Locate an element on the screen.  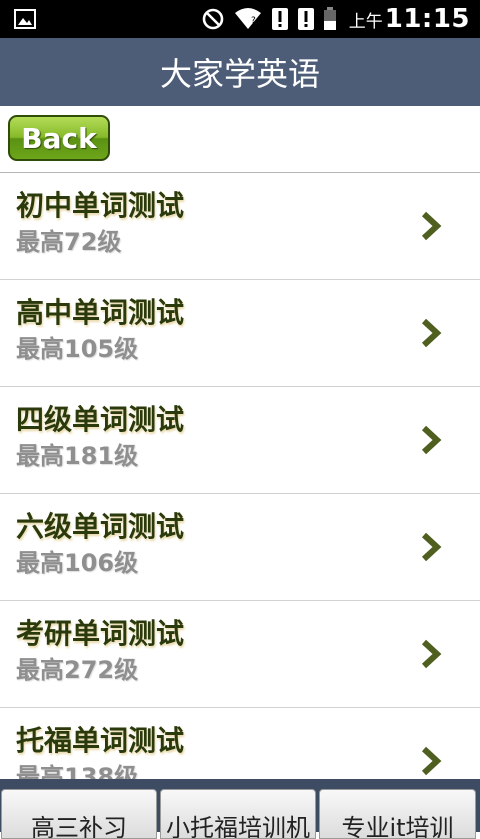
back-button: Back is located at coordinates (59, 138).